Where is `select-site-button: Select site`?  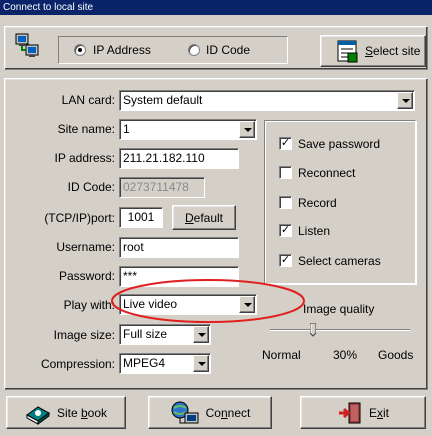
select-site-button: Select site is located at coordinates (373, 51).